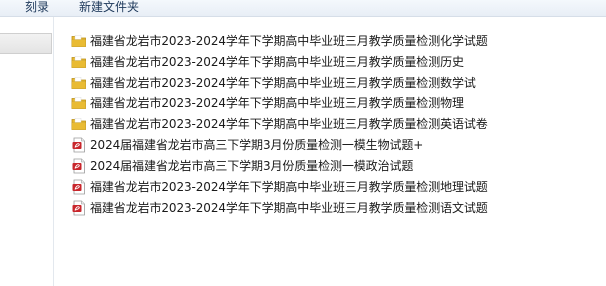  I want to click on burn-button: 刻录, so click(37, 8).